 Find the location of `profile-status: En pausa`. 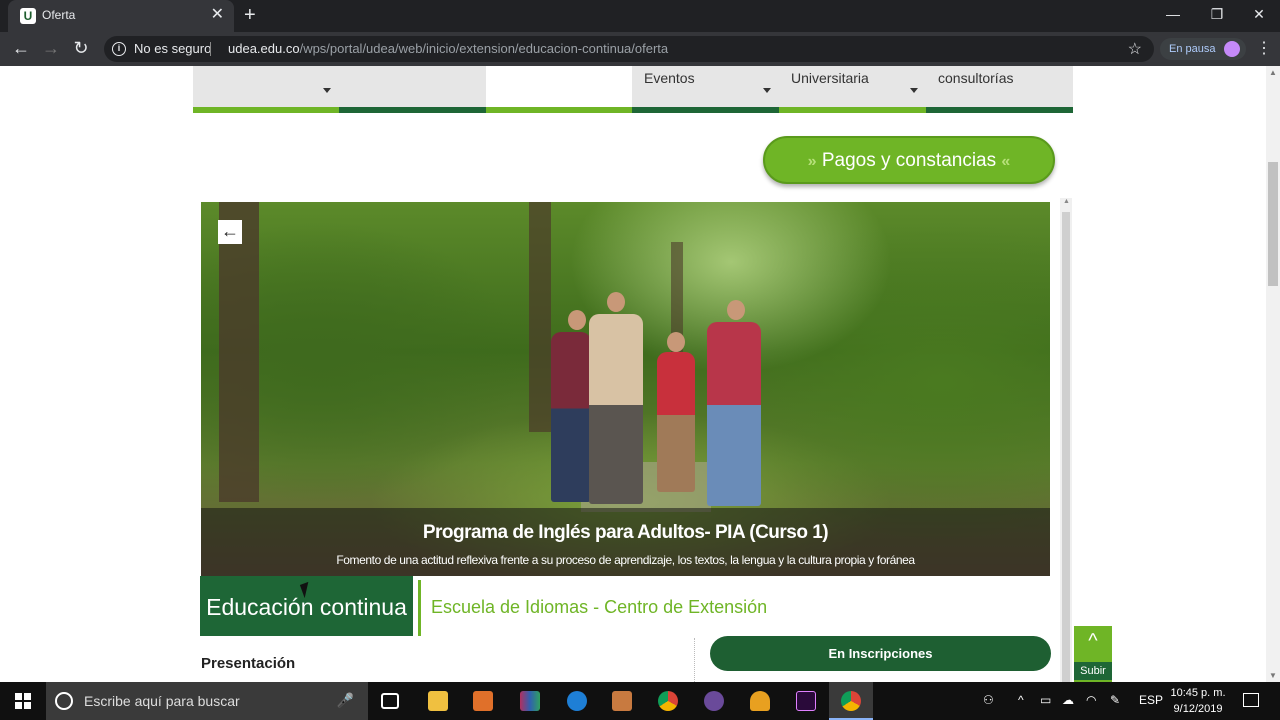

profile-status: En pausa is located at coordinates (1192, 49).